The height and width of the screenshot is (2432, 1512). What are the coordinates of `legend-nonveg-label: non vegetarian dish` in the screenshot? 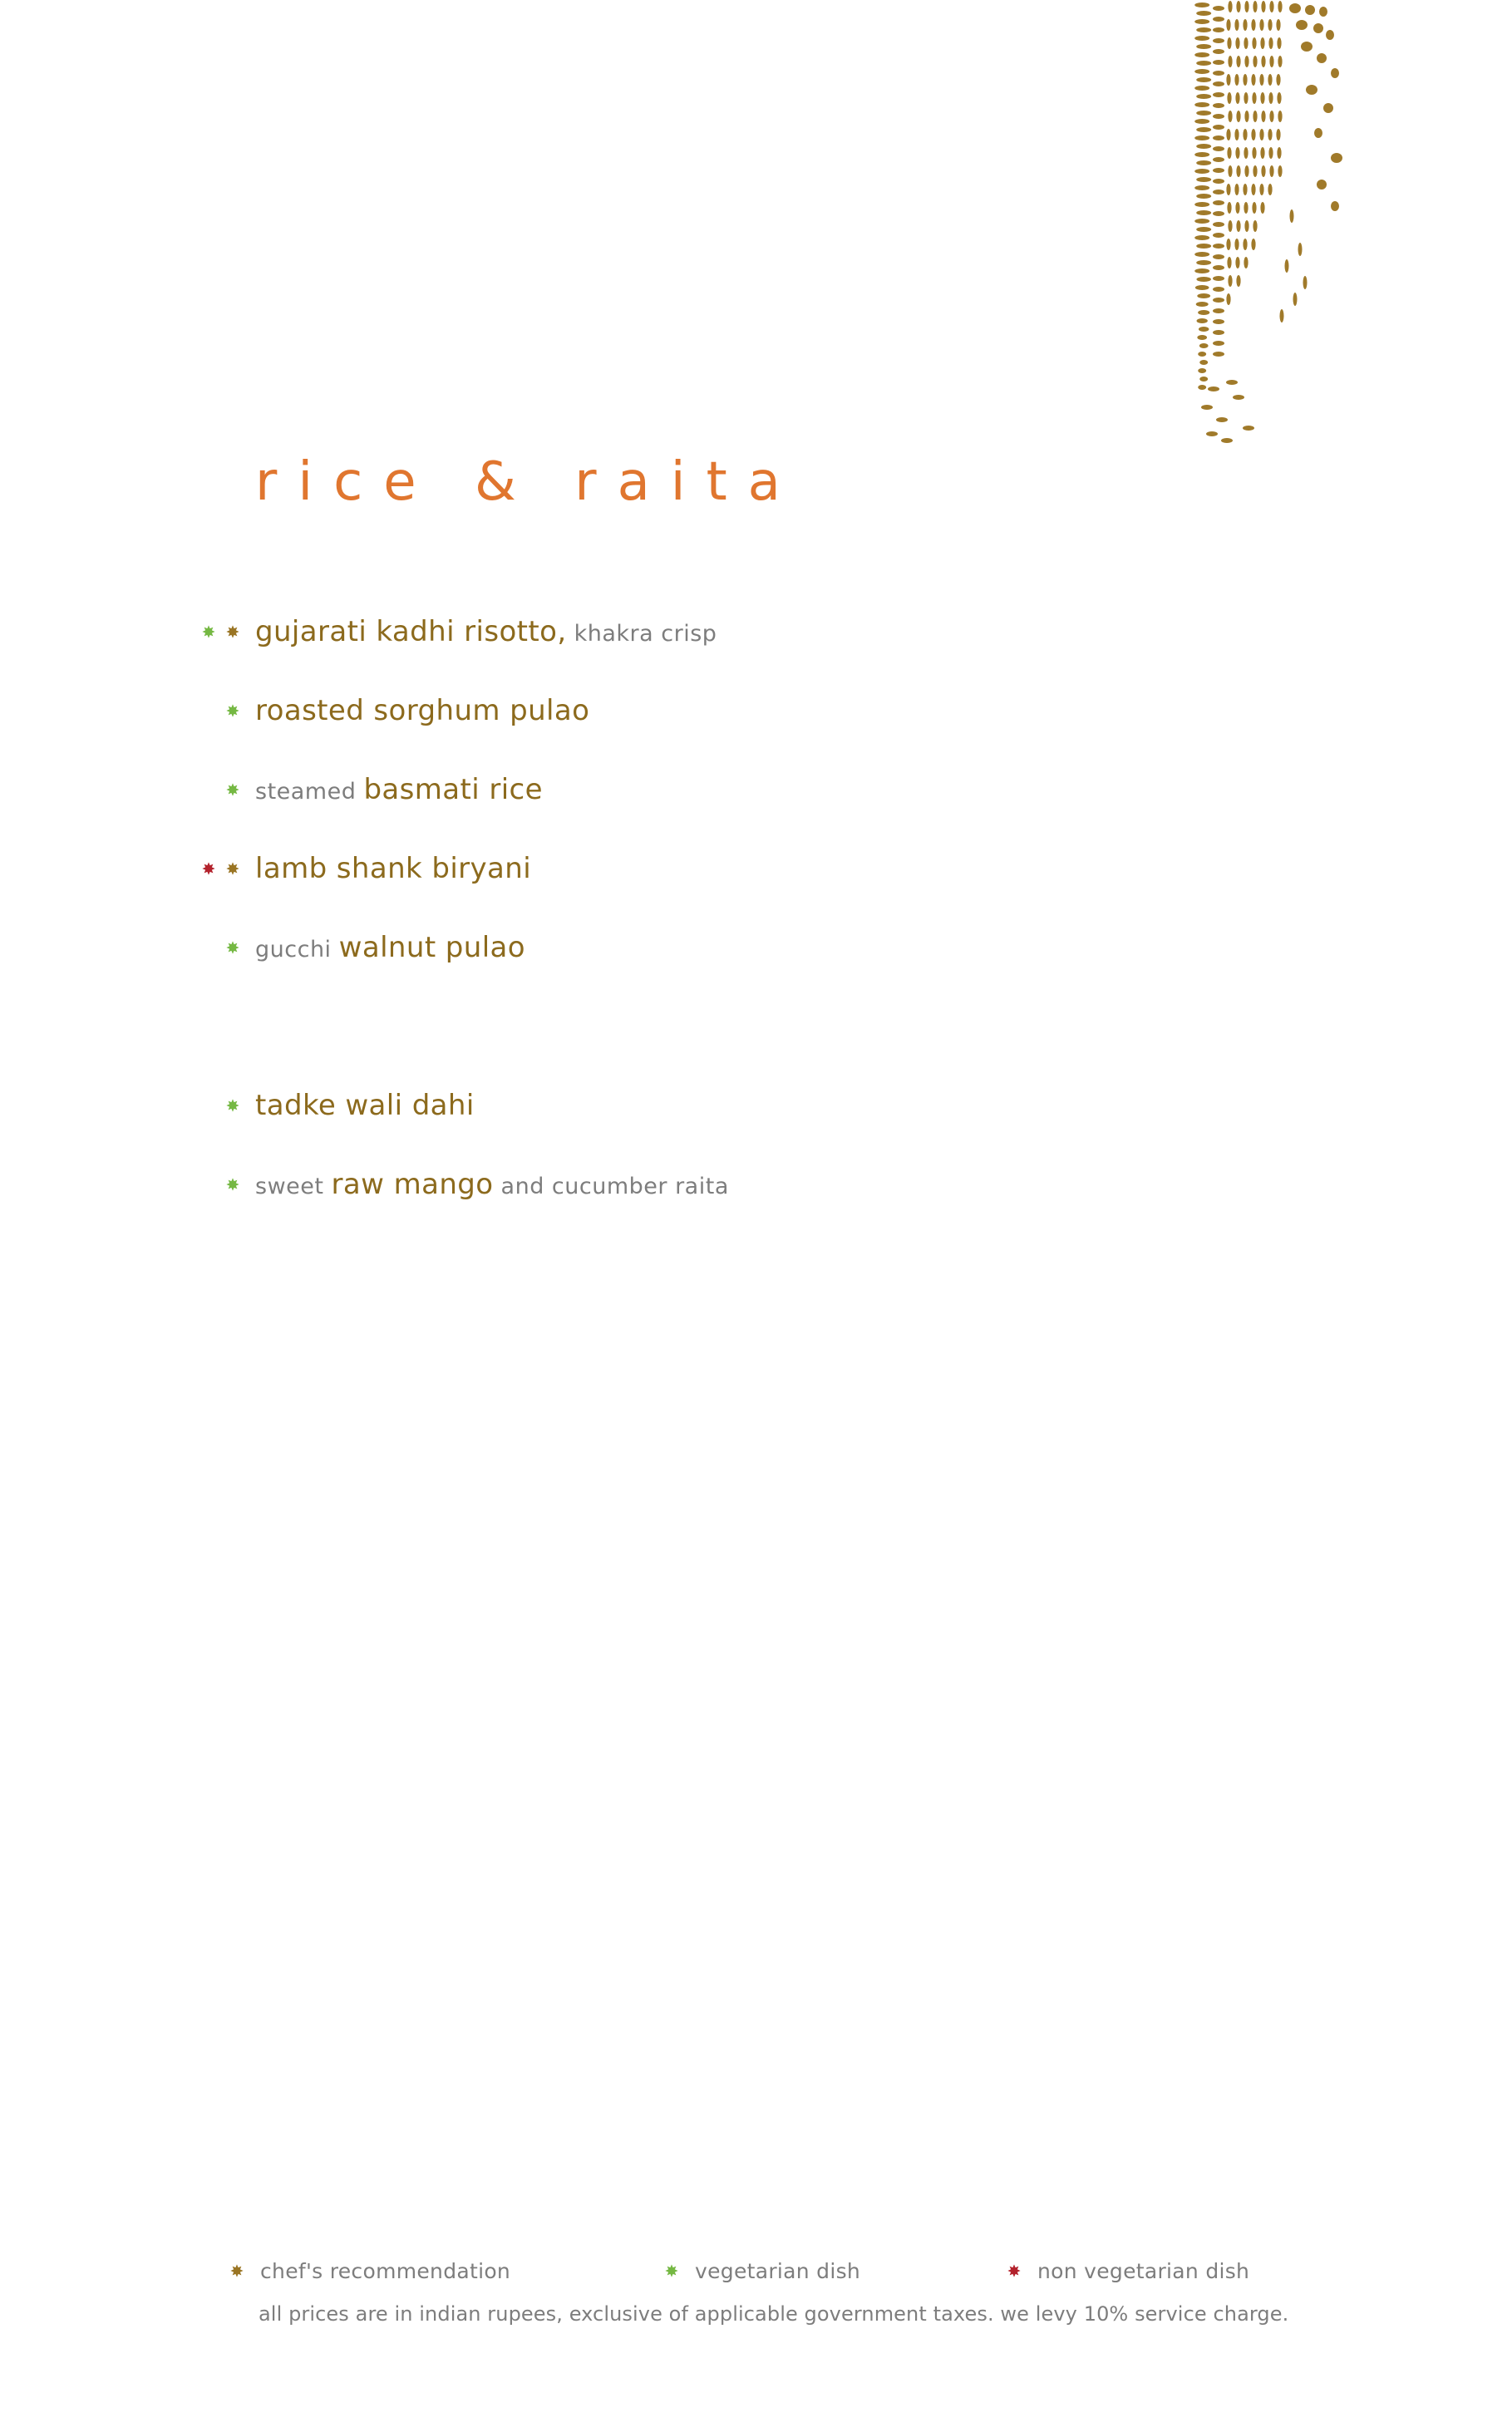 It's located at (1144, 2270).